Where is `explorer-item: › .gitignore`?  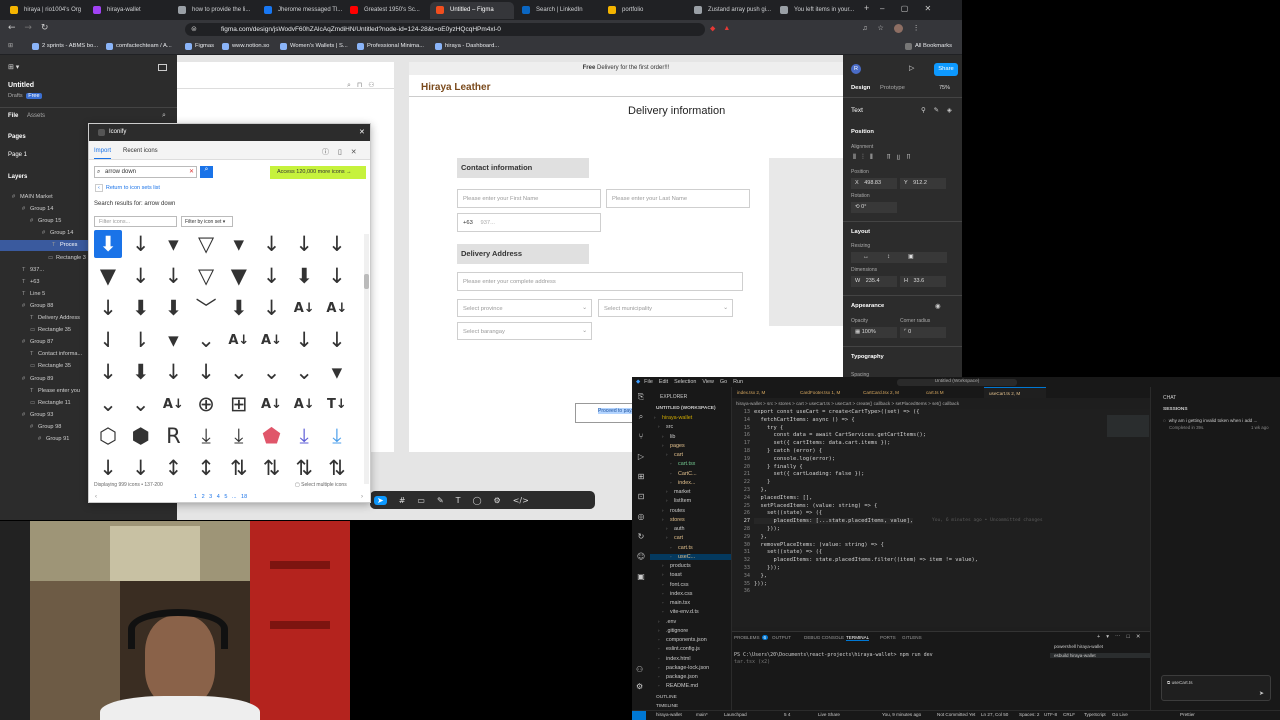 explorer-item: › .gitignore is located at coordinates (690, 631).